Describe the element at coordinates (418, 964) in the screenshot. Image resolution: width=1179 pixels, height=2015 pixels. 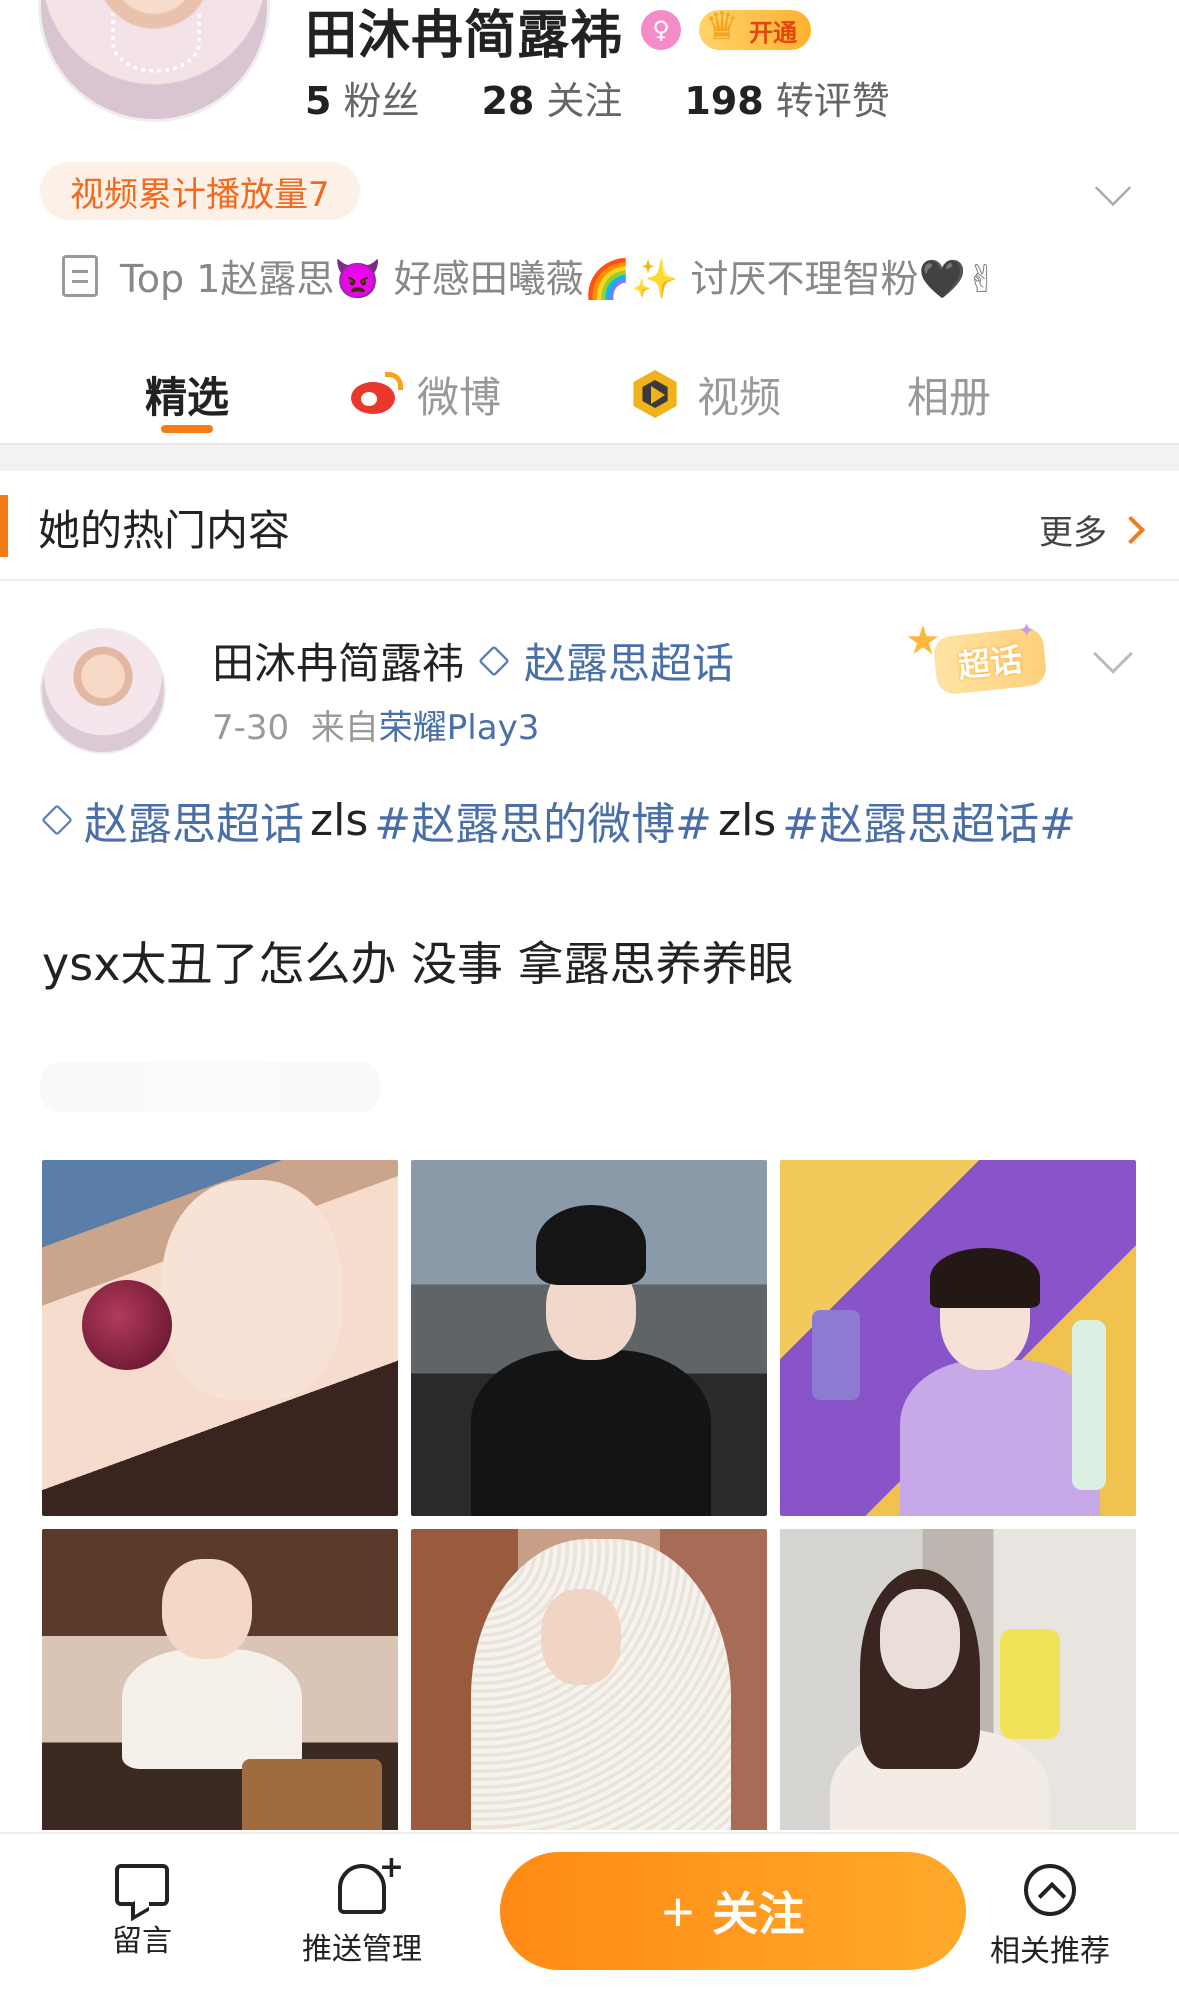
I see `post-text: ysx太丑了怎么办 没事 拿露思养养眼` at that location.